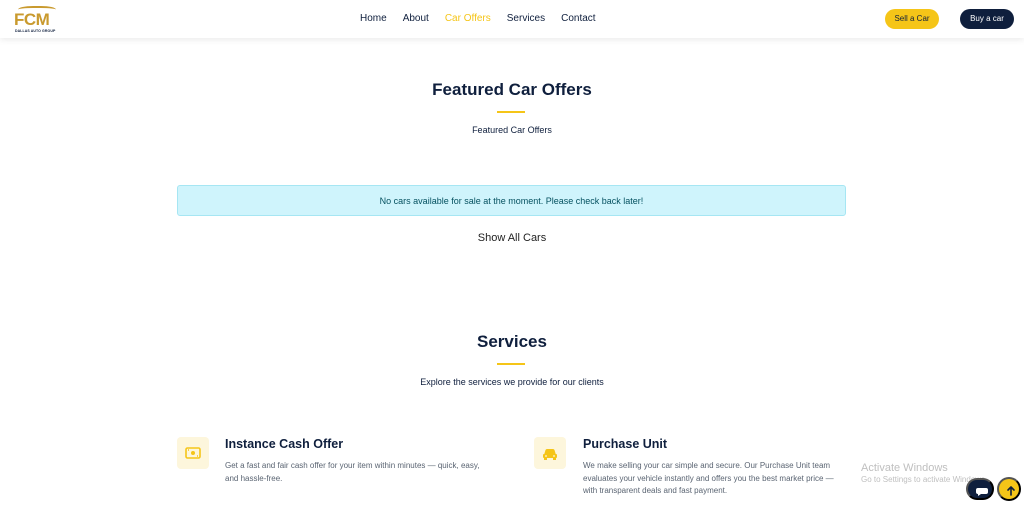  I want to click on buy-car-button: Buy a car, so click(987, 19).